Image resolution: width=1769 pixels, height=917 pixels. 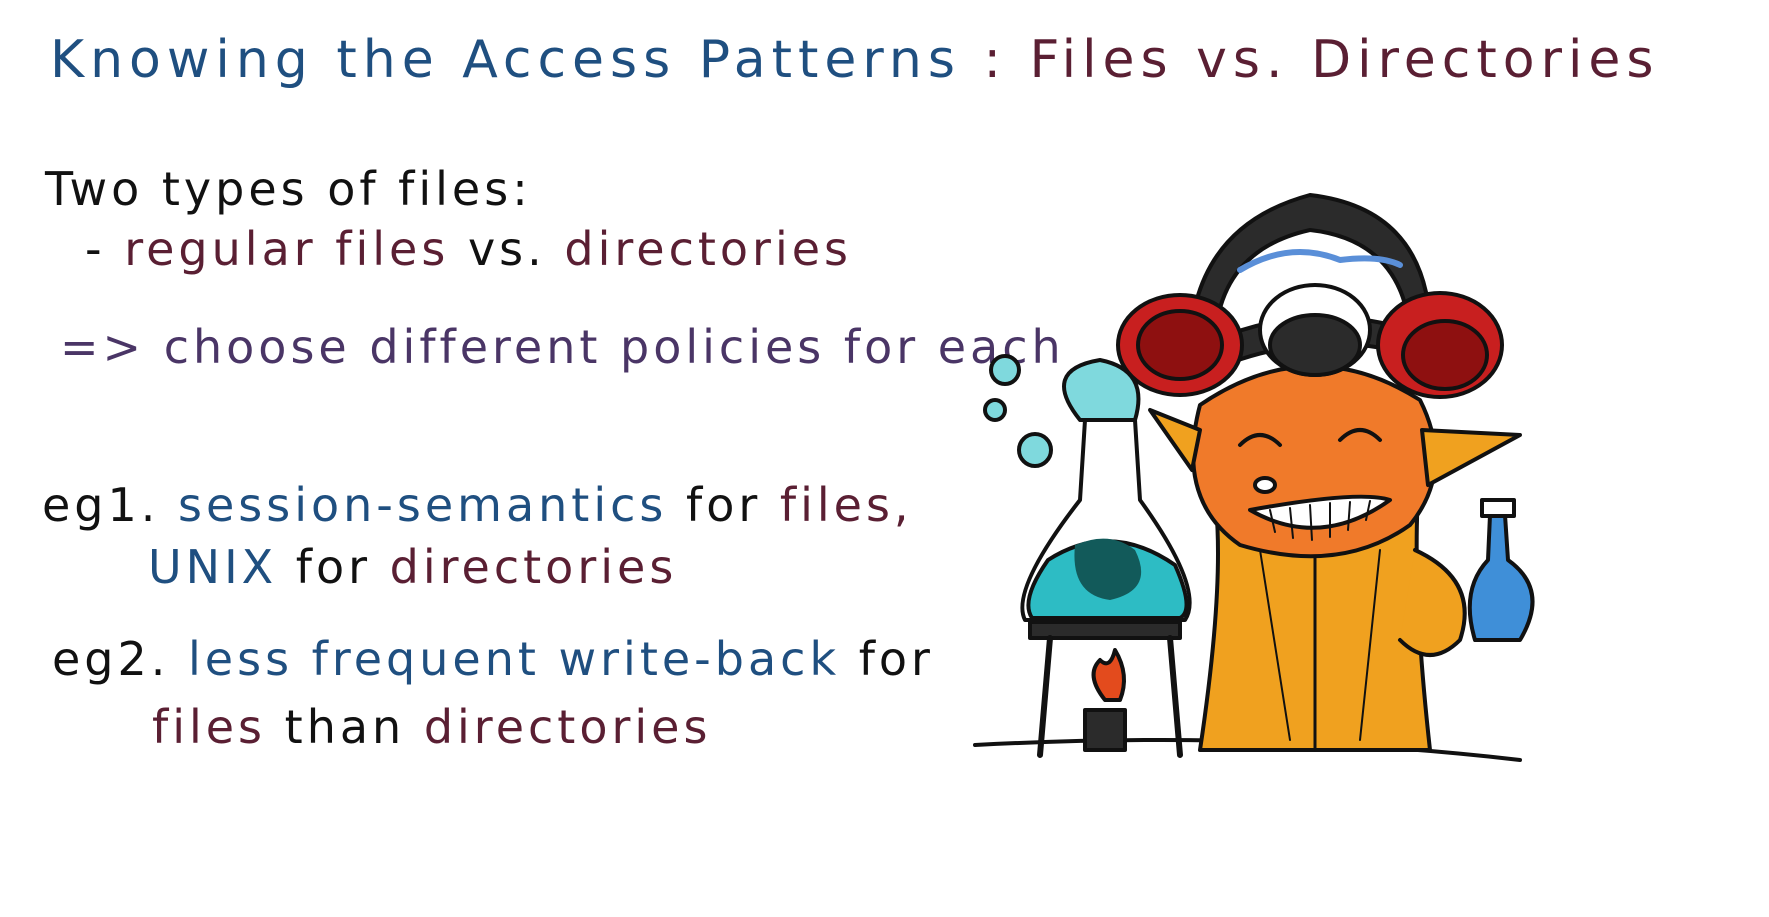 I want to click on eg1-label: eg1., so click(x=101, y=505).